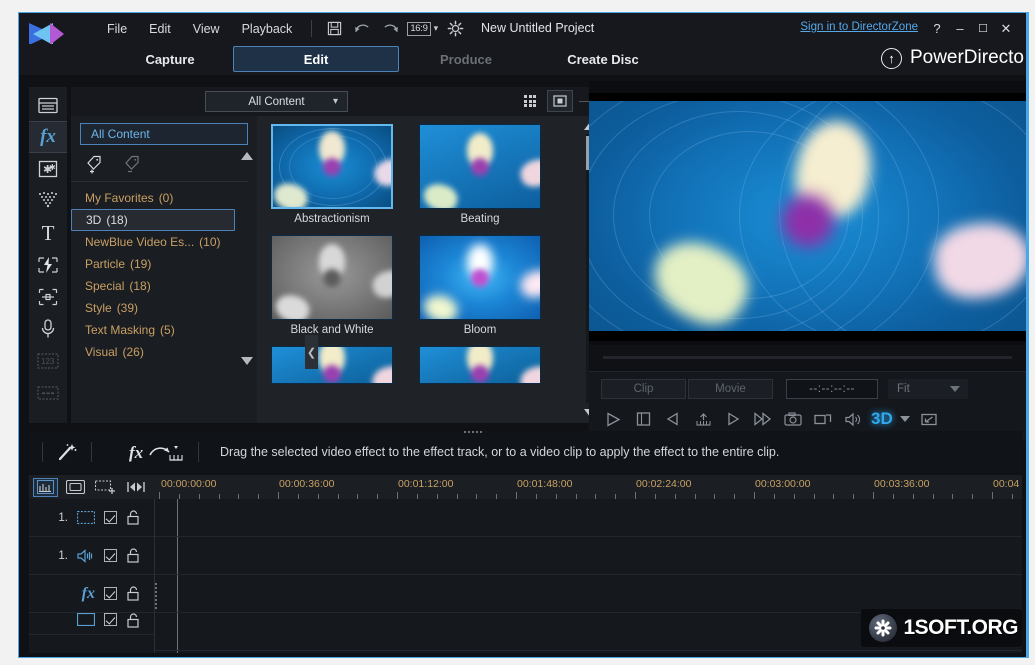 The height and width of the screenshot is (665, 1035). What do you see at coordinates (603, 59) in the screenshot?
I see `tab-create-disc: Create Disc` at bounding box center [603, 59].